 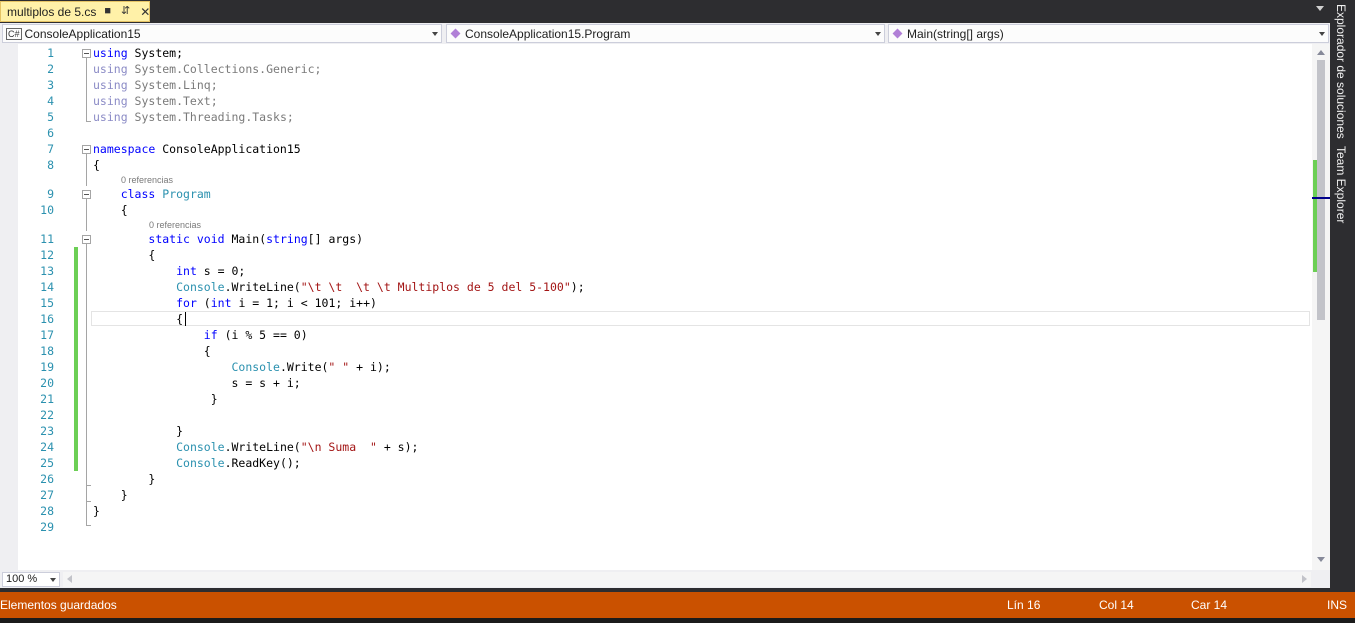 What do you see at coordinates (145, 12) in the screenshot?
I see `close-icon: ✕` at bounding box center [145, 12].